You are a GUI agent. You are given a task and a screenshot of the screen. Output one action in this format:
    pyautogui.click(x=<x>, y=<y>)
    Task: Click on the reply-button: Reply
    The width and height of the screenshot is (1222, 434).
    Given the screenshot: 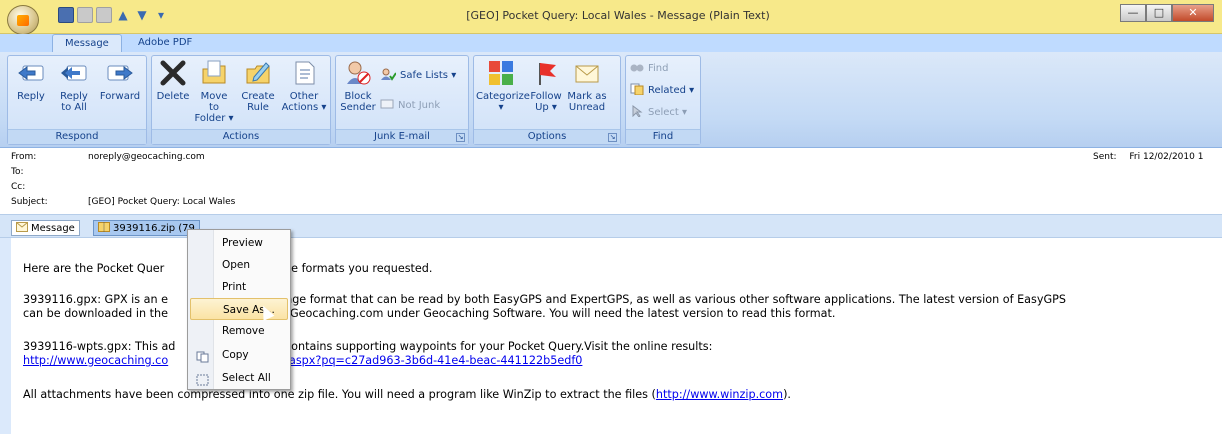 What is the action you would take?
    pyautogui.click(x=31, y=80)
    